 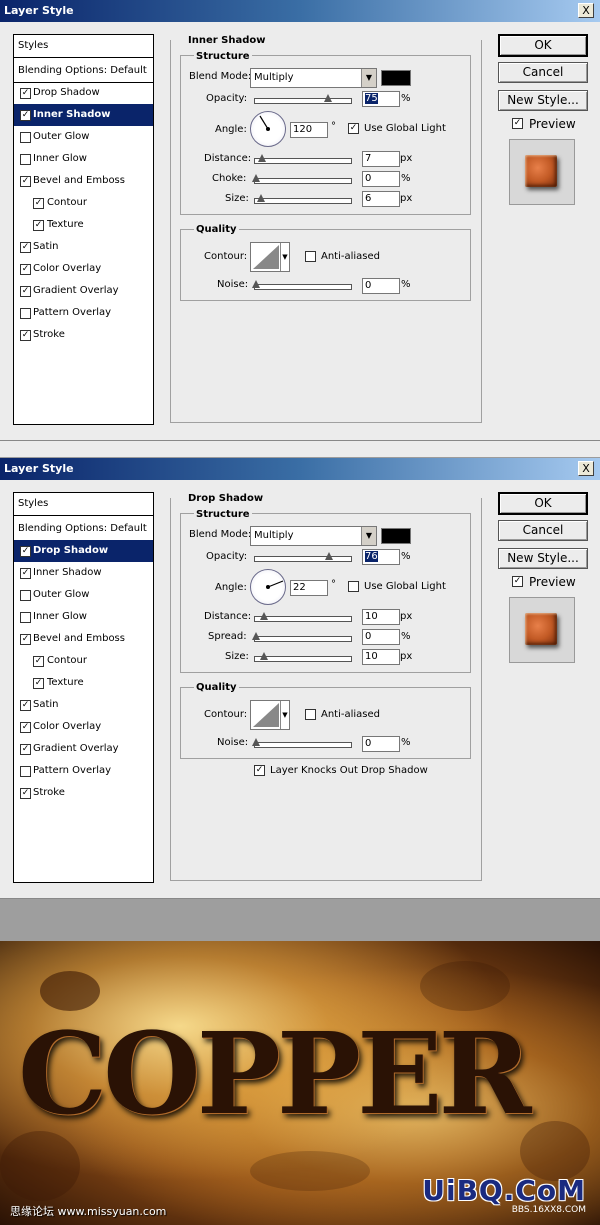 What do you see at coordinates (302, 179) in the screenshot?
I see `choke-slider` at bounding box center [302, 179].